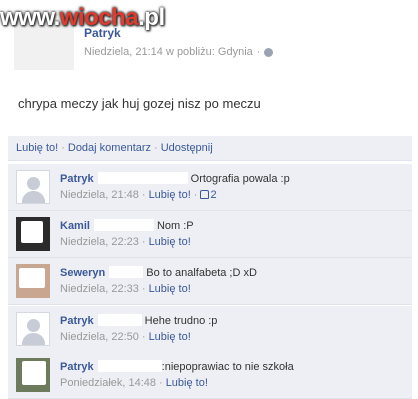 The width and height of the screenshot is (418, 399). I want to click on comment-timestamp: Niedziela, 22:33, so click(99, 289).